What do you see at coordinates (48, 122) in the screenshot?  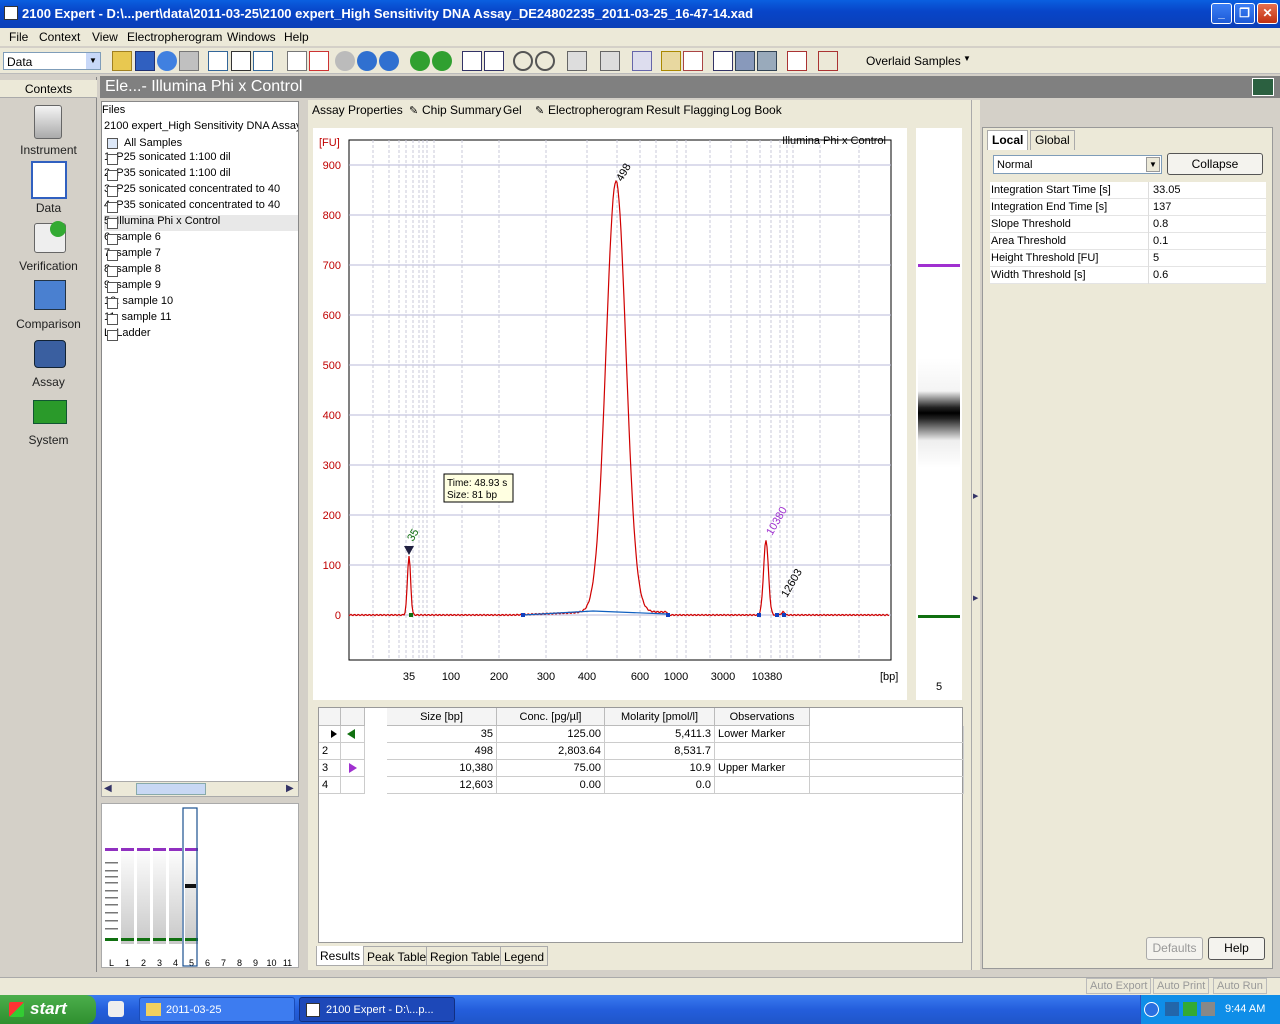 I see `instrument-icon` at bounding box center [48, 122].